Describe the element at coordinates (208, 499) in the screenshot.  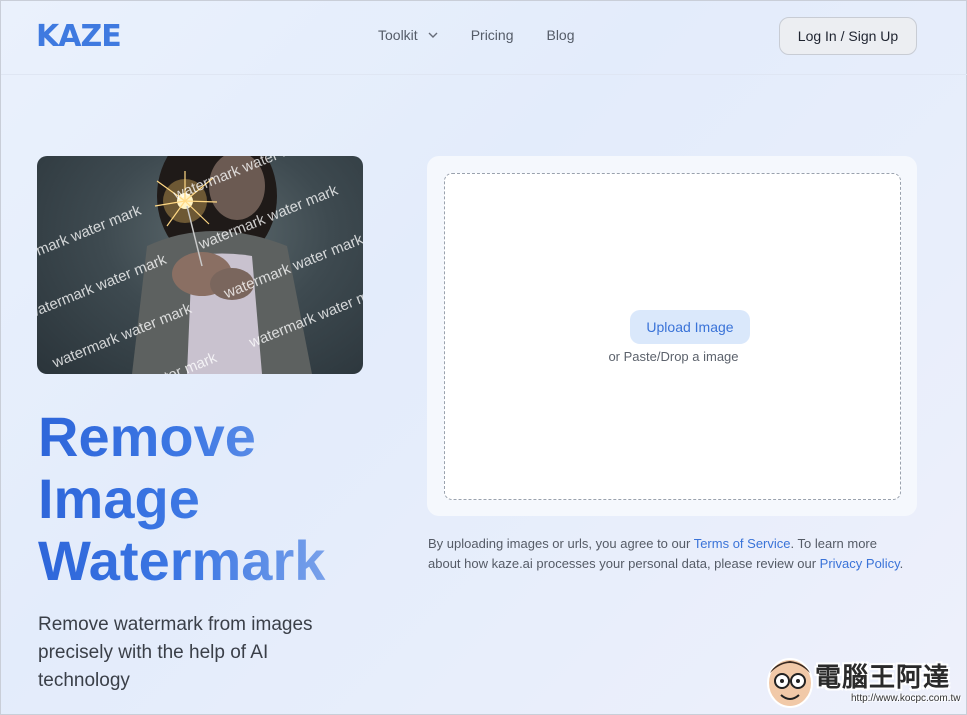
I see `hero-title: Remove Image Watermark` at that location.